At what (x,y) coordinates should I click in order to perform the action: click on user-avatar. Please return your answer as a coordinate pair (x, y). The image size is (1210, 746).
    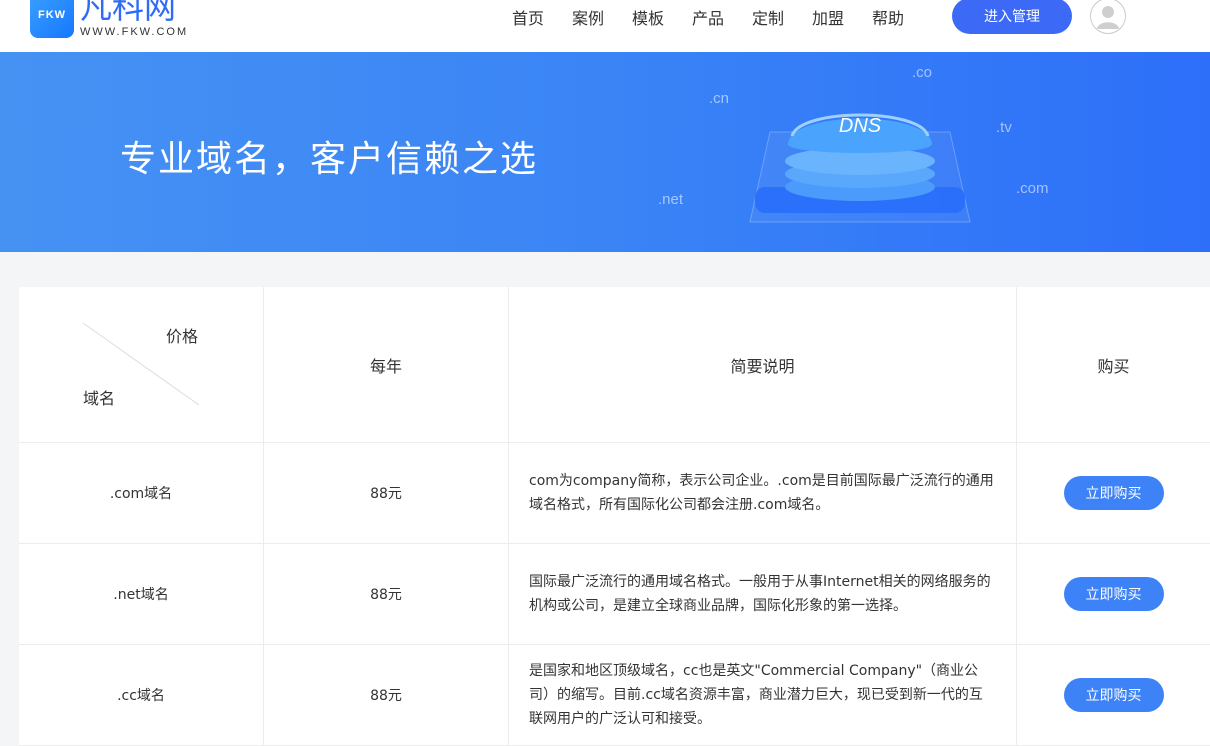
    Looking at the image, I should click on (1108, 17).